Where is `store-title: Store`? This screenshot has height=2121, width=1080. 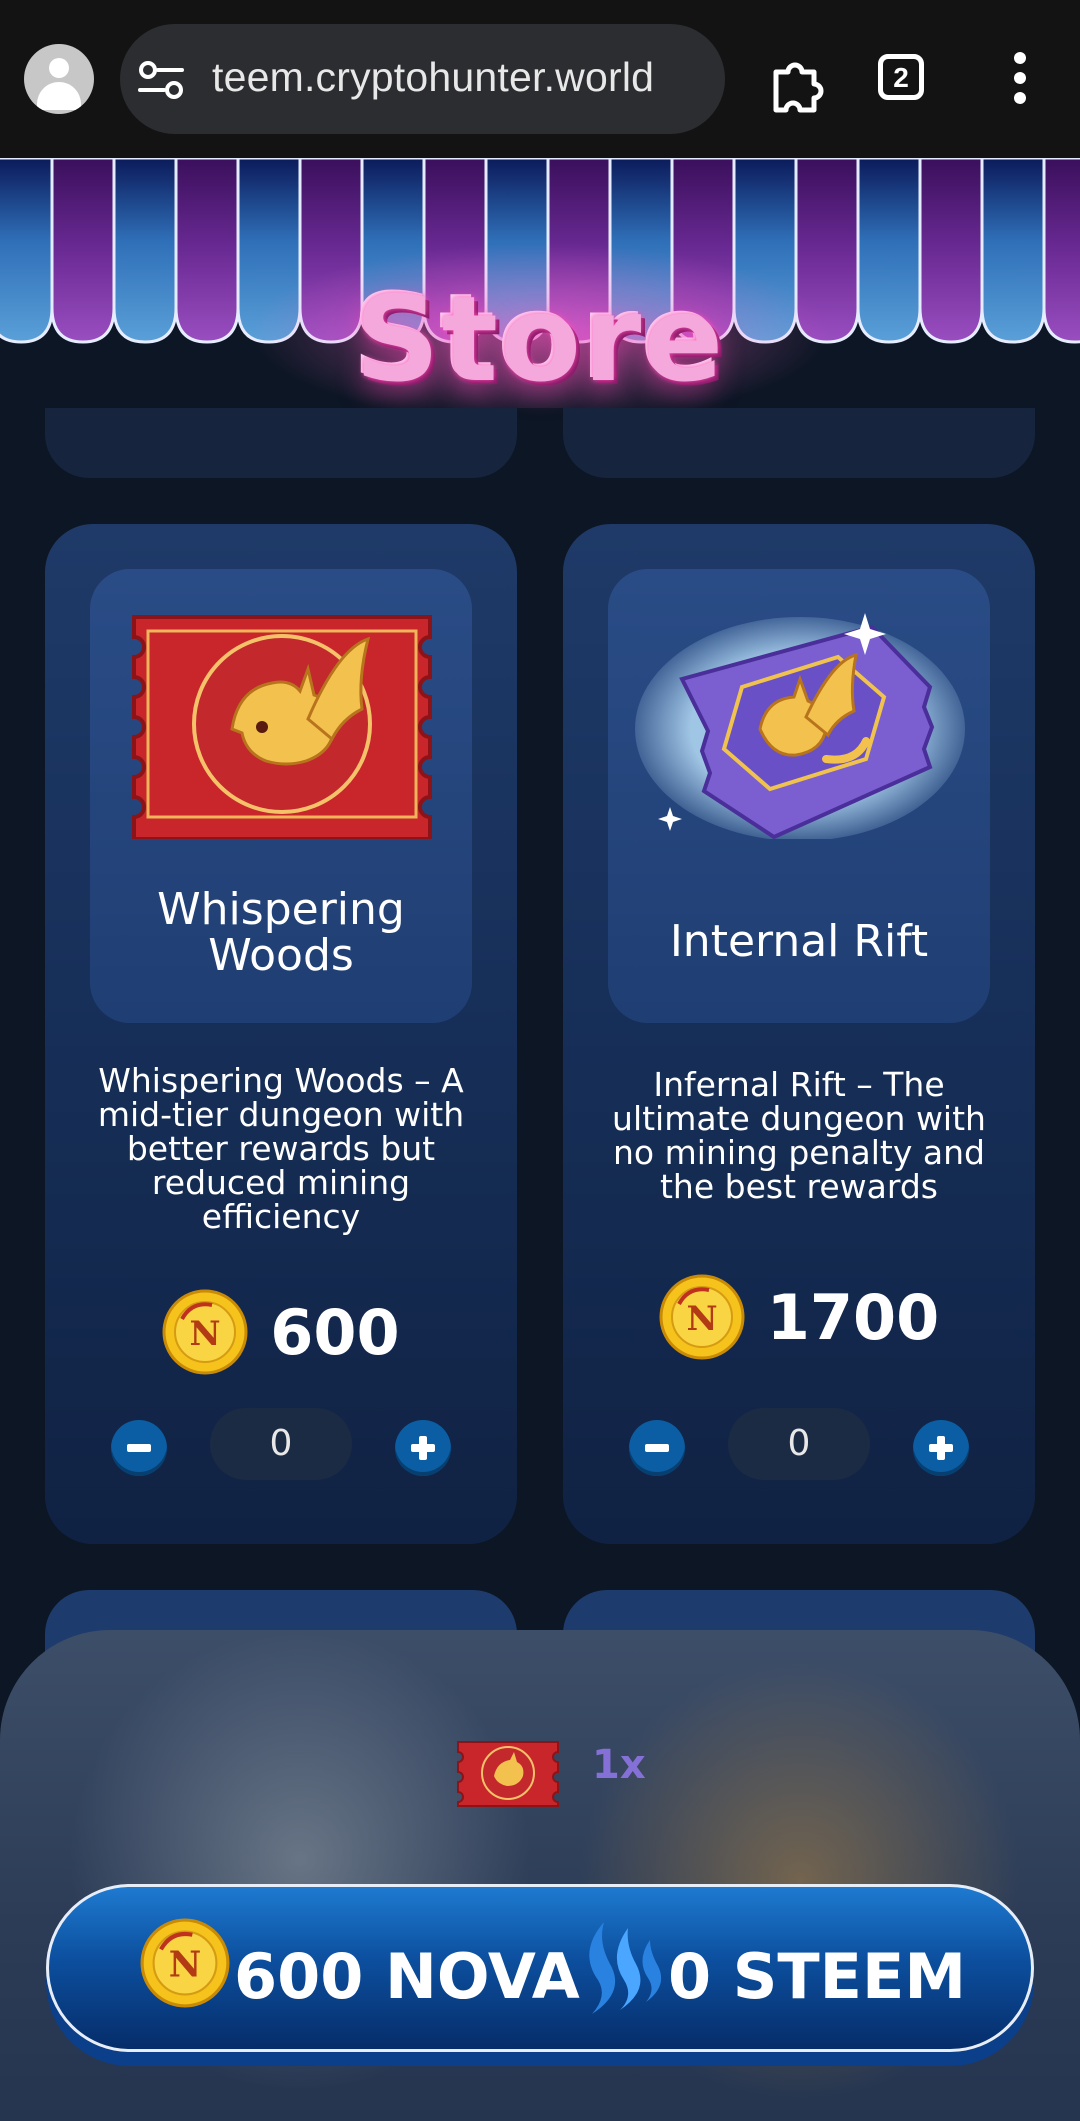 store-title: Store is located at coordinates (540, 339).